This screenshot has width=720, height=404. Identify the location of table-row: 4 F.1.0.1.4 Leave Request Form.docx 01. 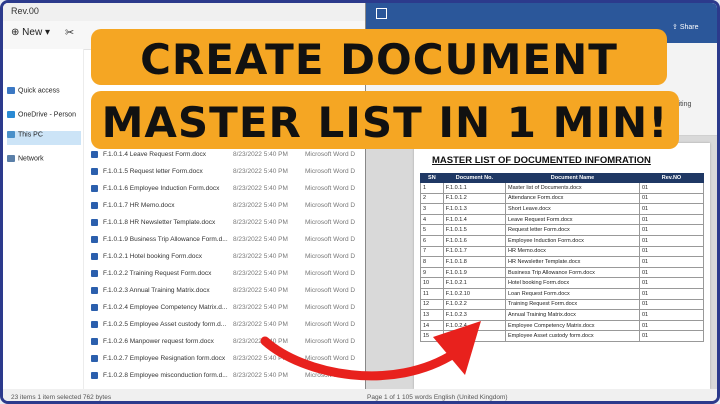
(562, 219).